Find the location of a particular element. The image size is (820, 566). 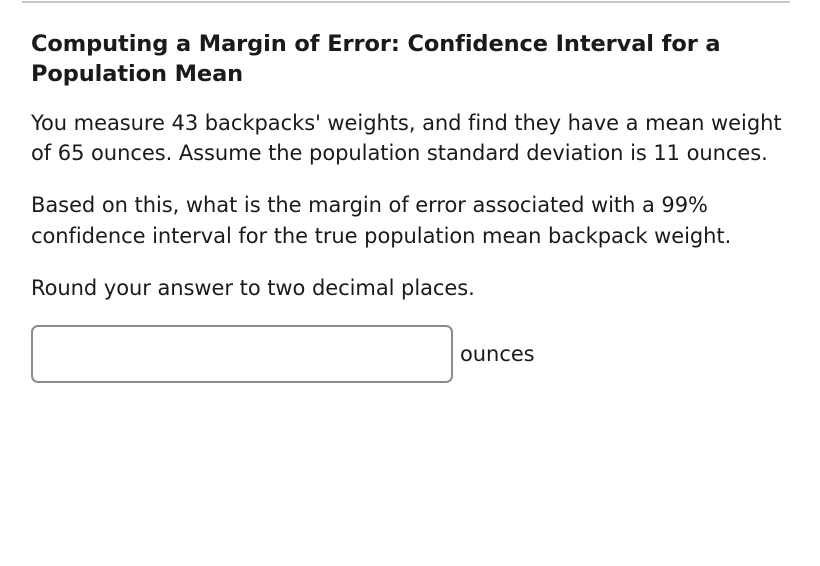

answer-unit-label: ounces is located at coordinates (497, 353).